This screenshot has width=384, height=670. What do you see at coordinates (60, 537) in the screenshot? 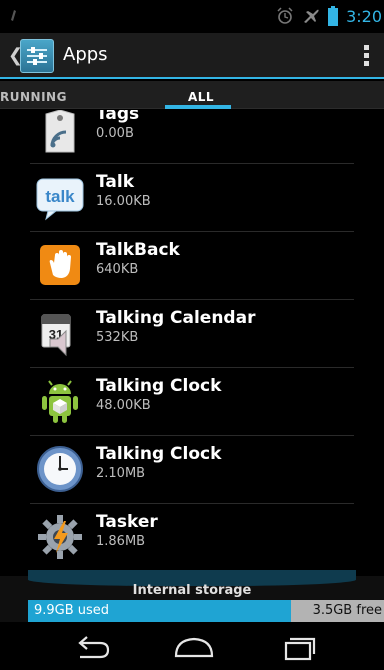
I see `tasker-gear-icon` at bounding box center [60, 537].